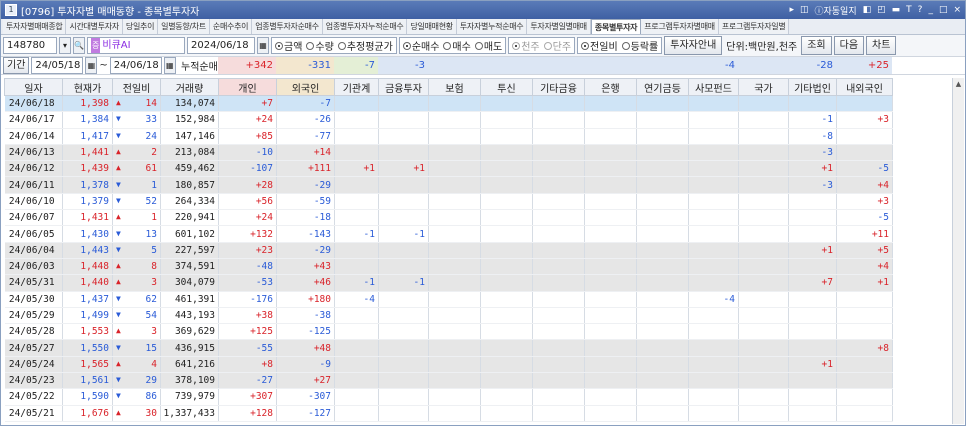 The width and height of the screenshot is (966, 426). I want to click on column-header: 기관계, so click(356, 87).